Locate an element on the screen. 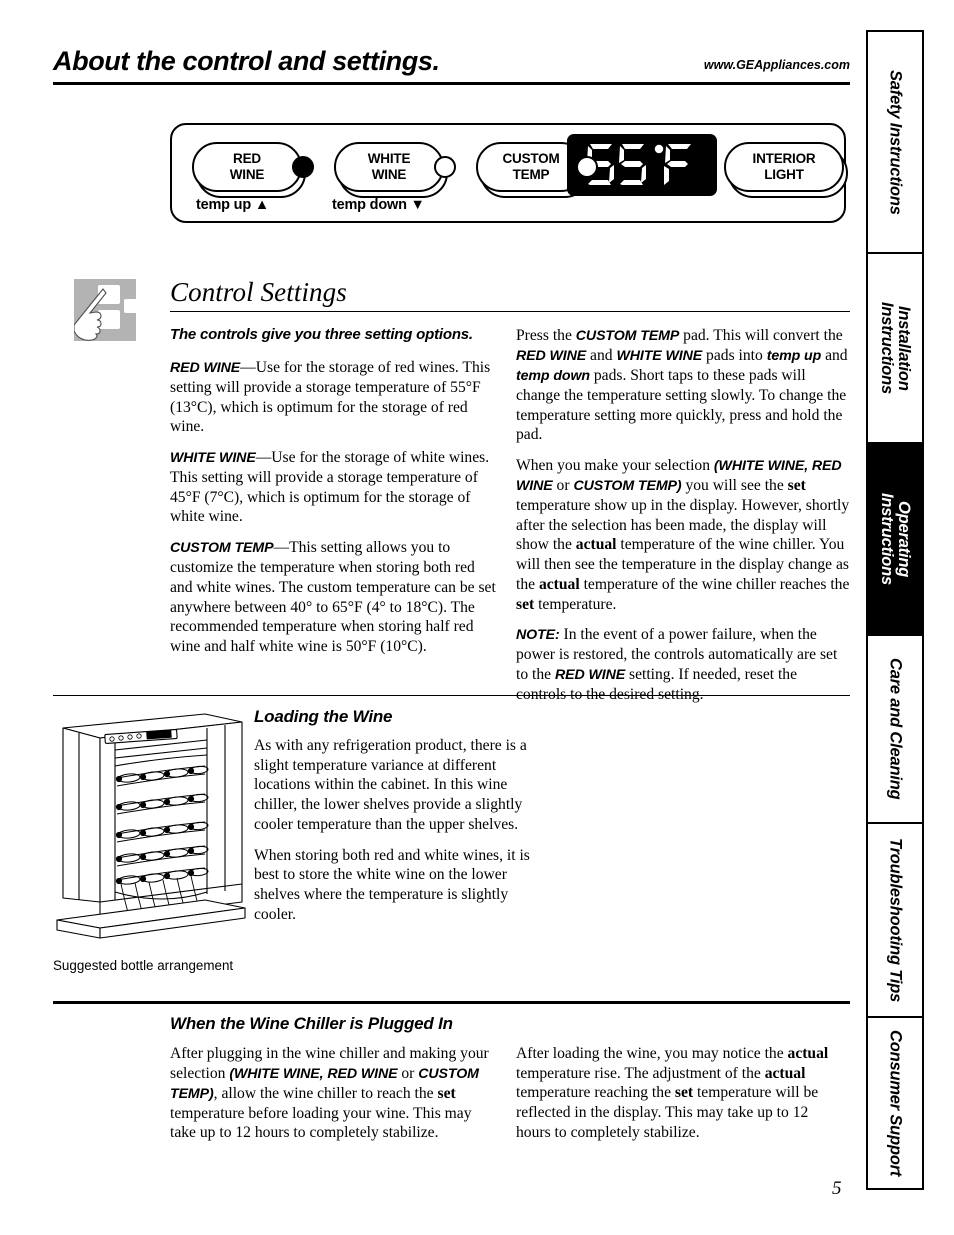 Image resolution: width=954 pixels, height=1235 pixels. selection-text-1: When you make your selection is located at coordinates (615, 466).